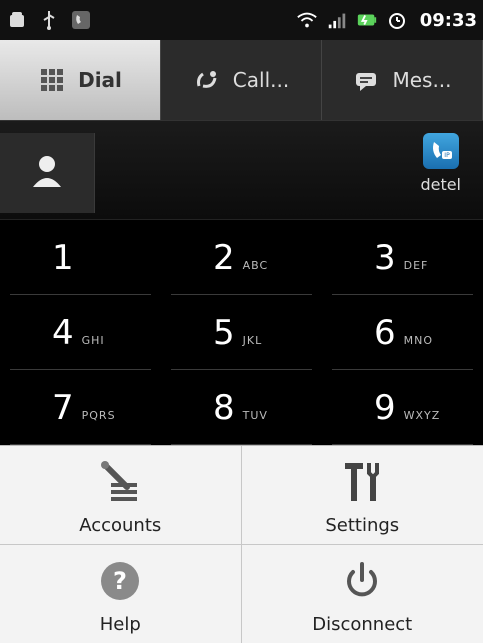  I want to click on status-bar: 09:33, so click(241, 20).